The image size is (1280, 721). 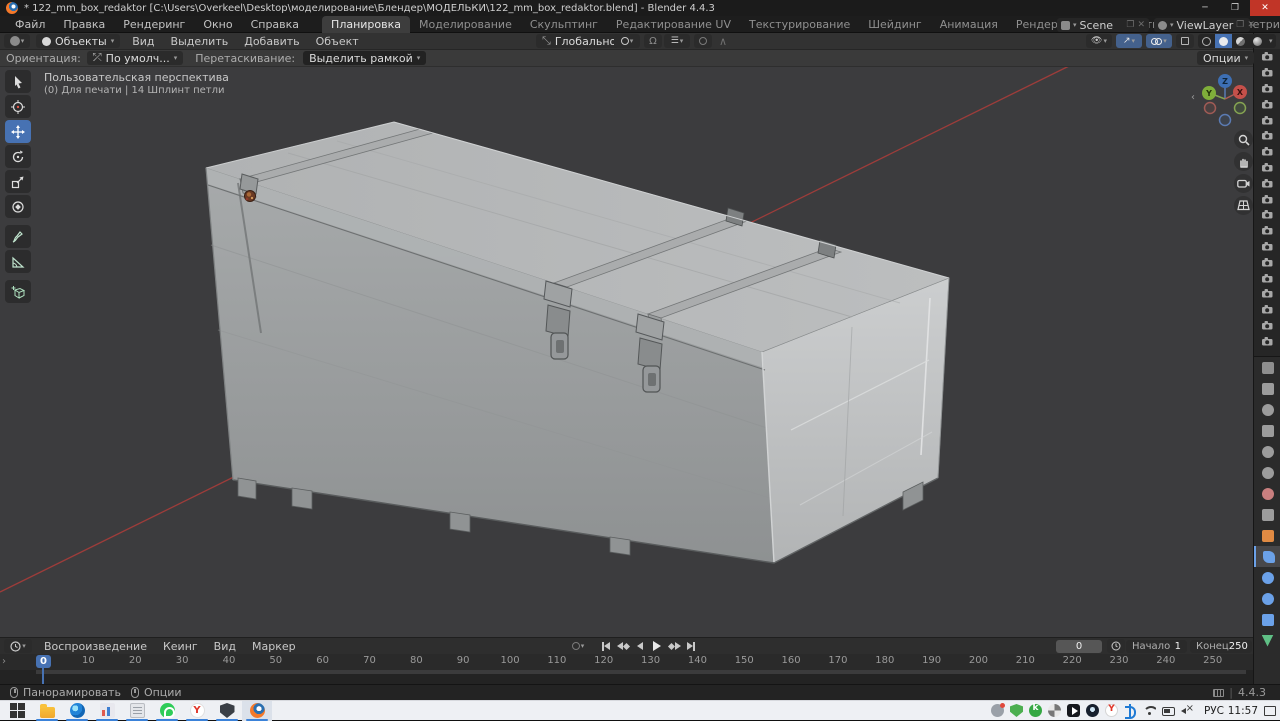 What do you see at coordinates (366, 24) in the screenshot?
I see `workspace-tab-Планировка: Планировка` at bounding box center [366, 24].